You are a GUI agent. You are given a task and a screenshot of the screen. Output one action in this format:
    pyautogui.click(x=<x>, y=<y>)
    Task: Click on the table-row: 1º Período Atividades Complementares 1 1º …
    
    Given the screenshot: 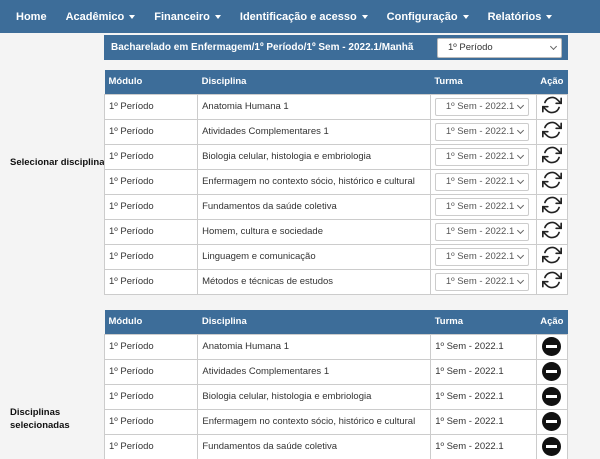 What is the action you would take?
    pyautogui.click(x=336, y=131)
    